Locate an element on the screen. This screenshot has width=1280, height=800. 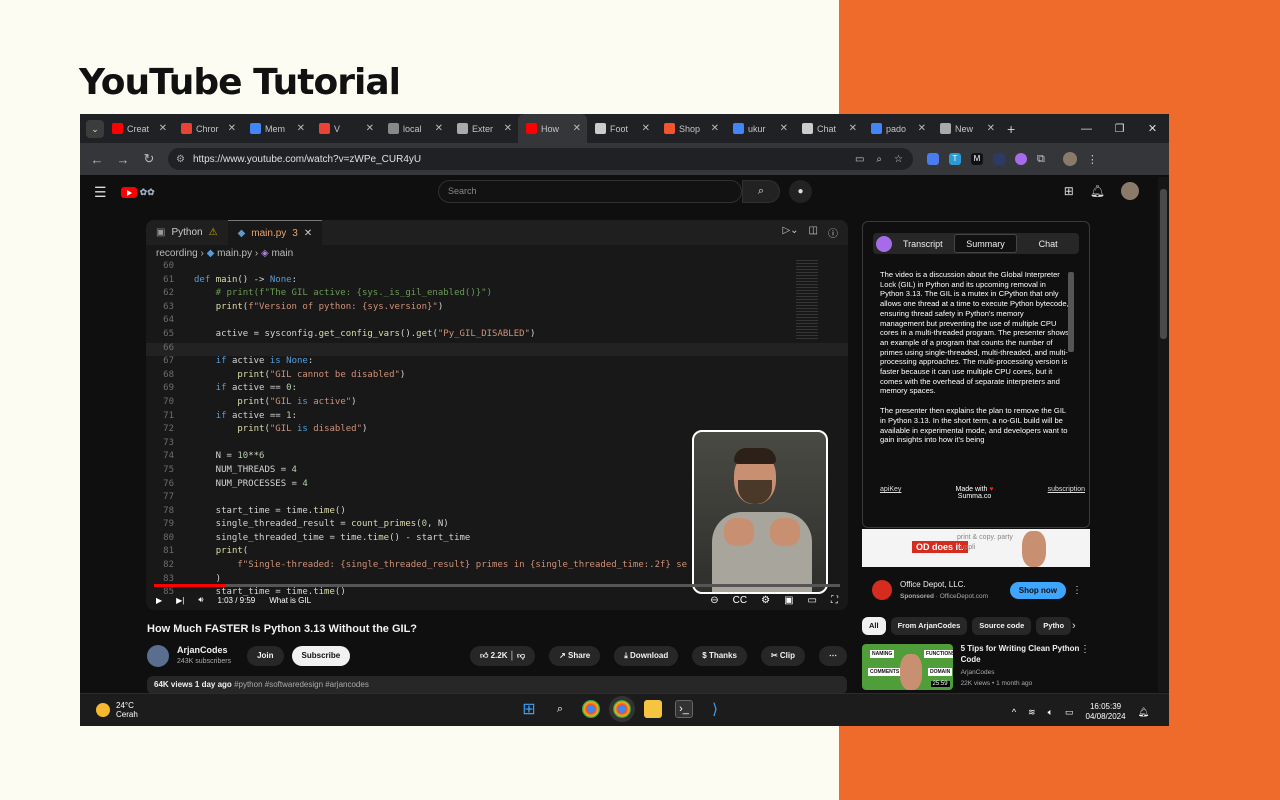
minimize-icon: — is located at coordinates (1086, 129).